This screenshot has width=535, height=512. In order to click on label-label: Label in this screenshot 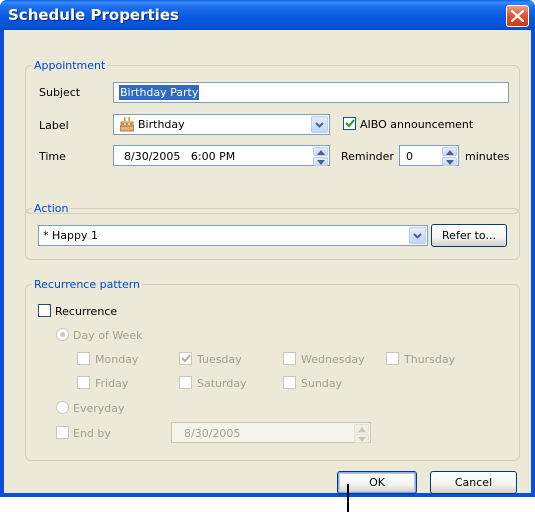, I will do `click(54, 125)`.